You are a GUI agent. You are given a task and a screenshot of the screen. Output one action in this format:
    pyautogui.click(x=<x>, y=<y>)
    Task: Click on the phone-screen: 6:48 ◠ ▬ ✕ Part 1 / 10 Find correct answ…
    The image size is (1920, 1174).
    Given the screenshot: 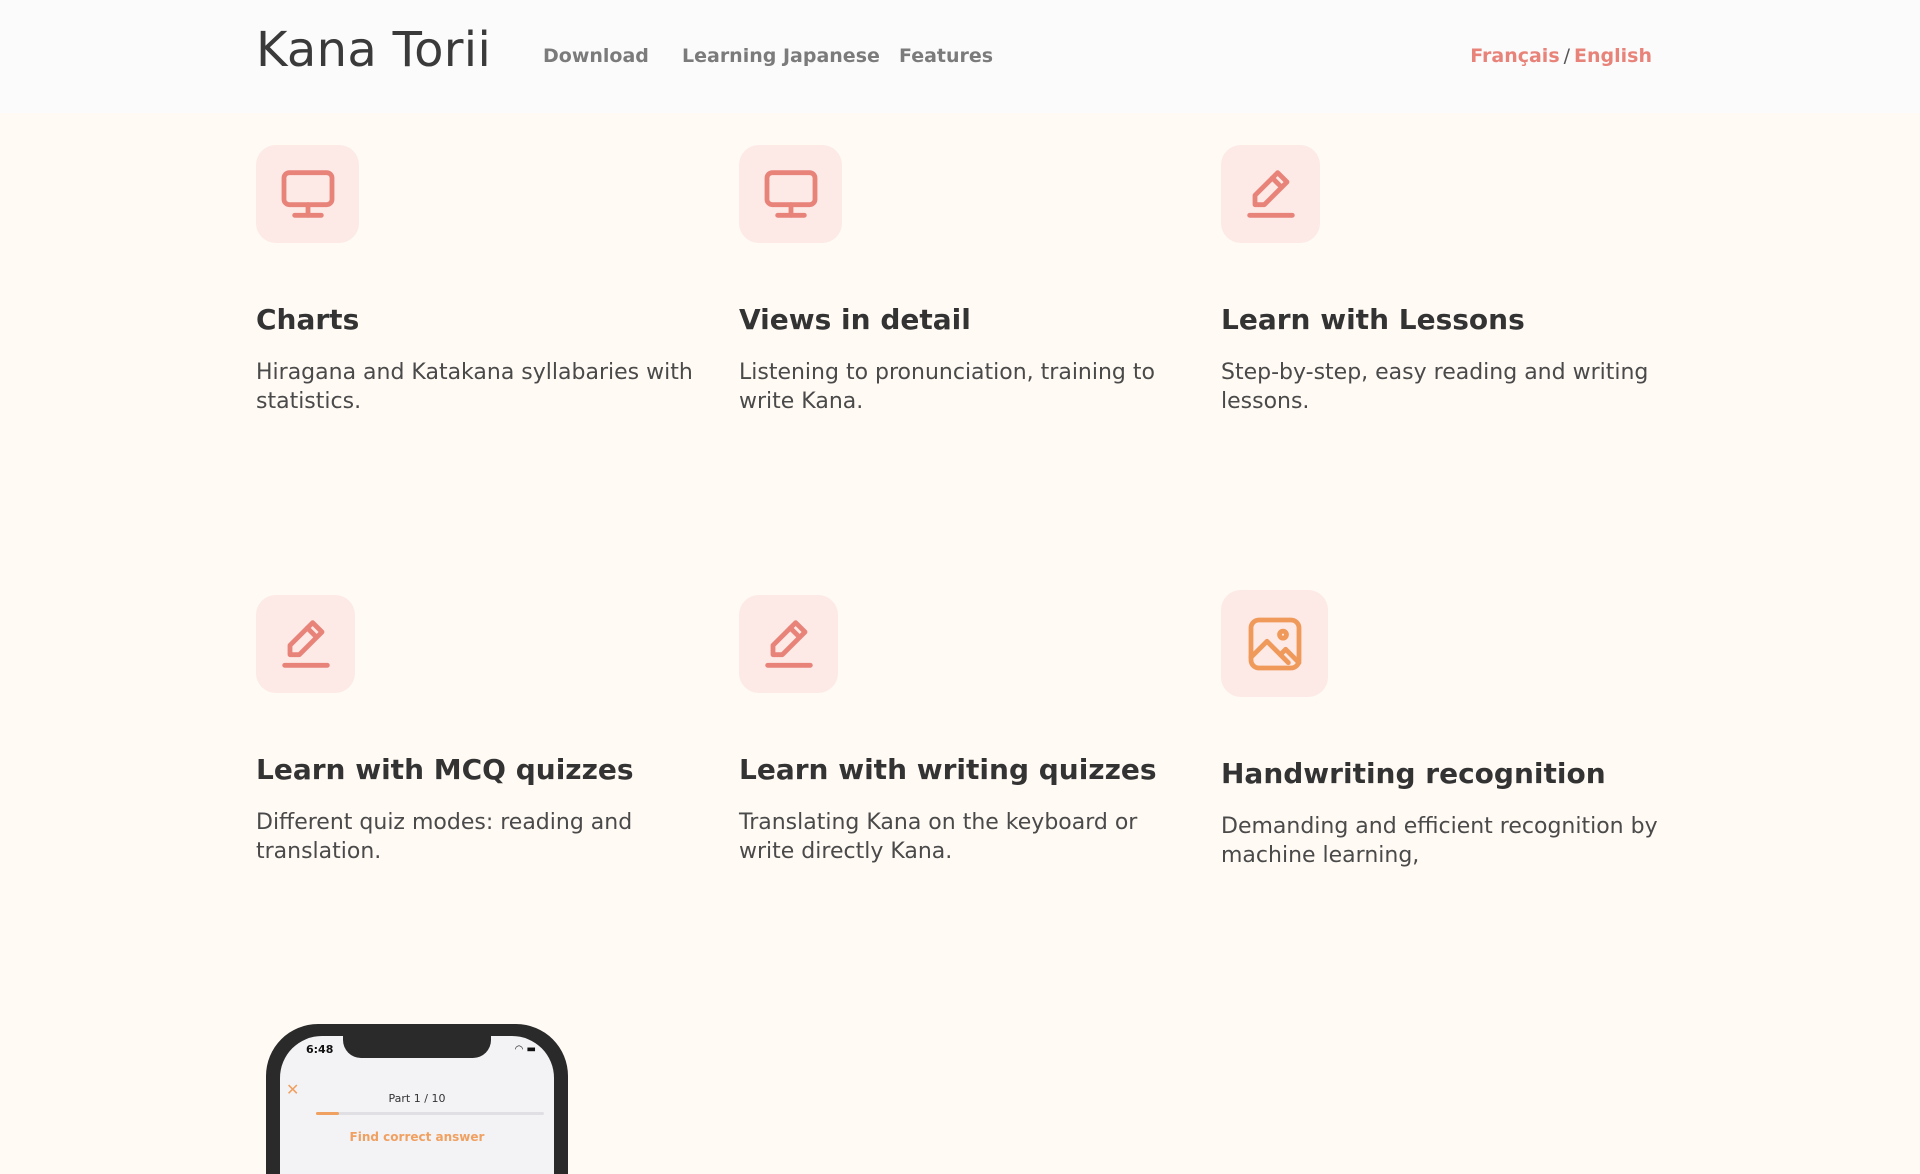 What is the action you would take?
    pyautogui.click(x=417, y=1105)
    